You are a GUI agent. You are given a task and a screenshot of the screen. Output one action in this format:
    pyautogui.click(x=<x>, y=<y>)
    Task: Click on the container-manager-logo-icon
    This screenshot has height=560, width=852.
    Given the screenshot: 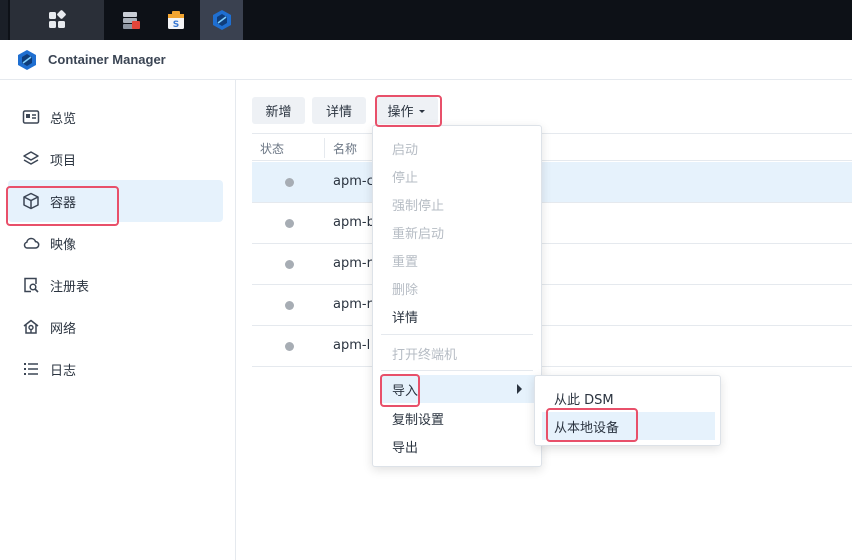 What is the action you would take?
    pyautogui.click(x=27, y=59)
    